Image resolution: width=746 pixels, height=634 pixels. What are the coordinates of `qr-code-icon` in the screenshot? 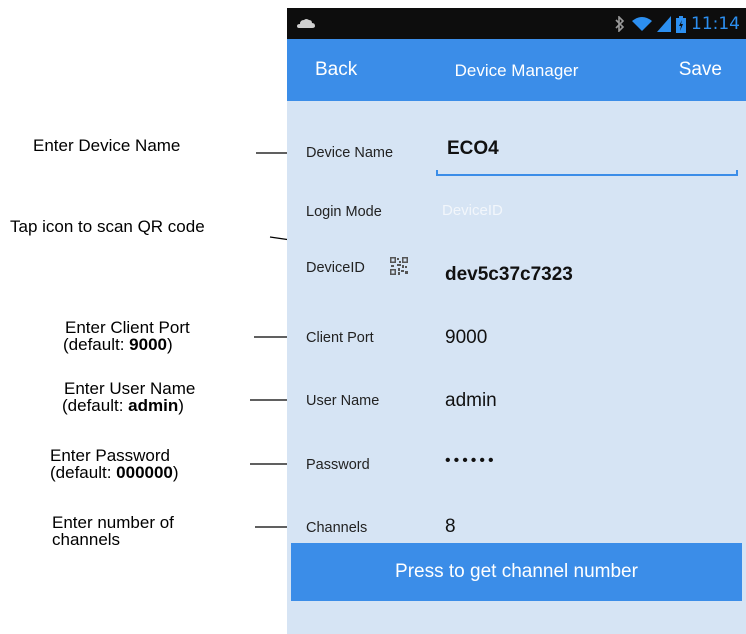 It's located at (399, 266).